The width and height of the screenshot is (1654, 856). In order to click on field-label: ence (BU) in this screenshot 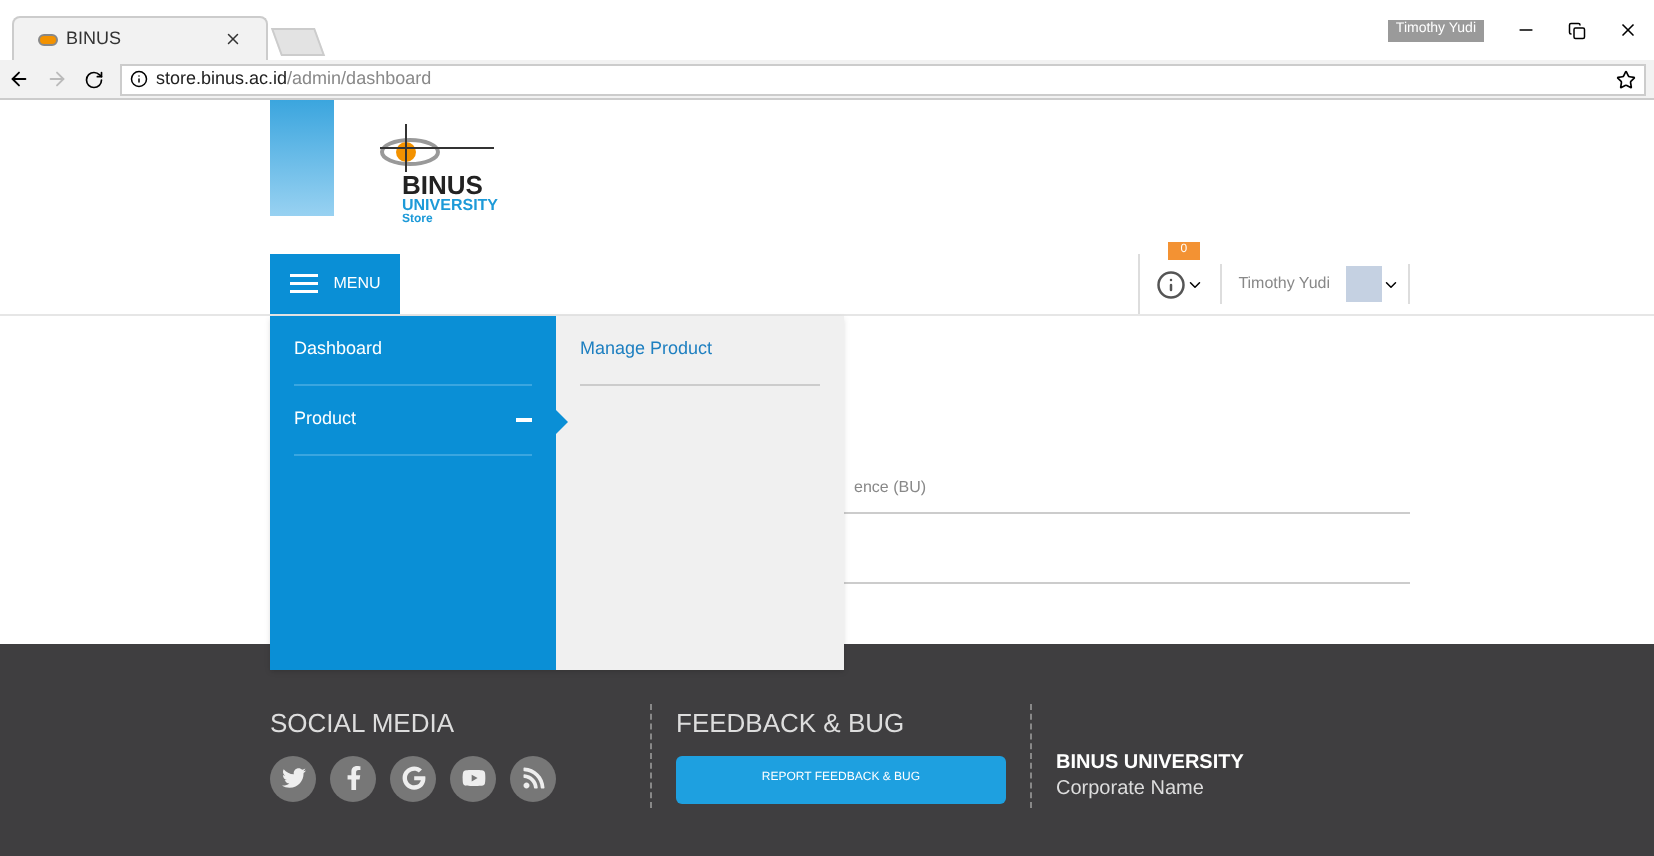, I will do `click(890, 487)`.